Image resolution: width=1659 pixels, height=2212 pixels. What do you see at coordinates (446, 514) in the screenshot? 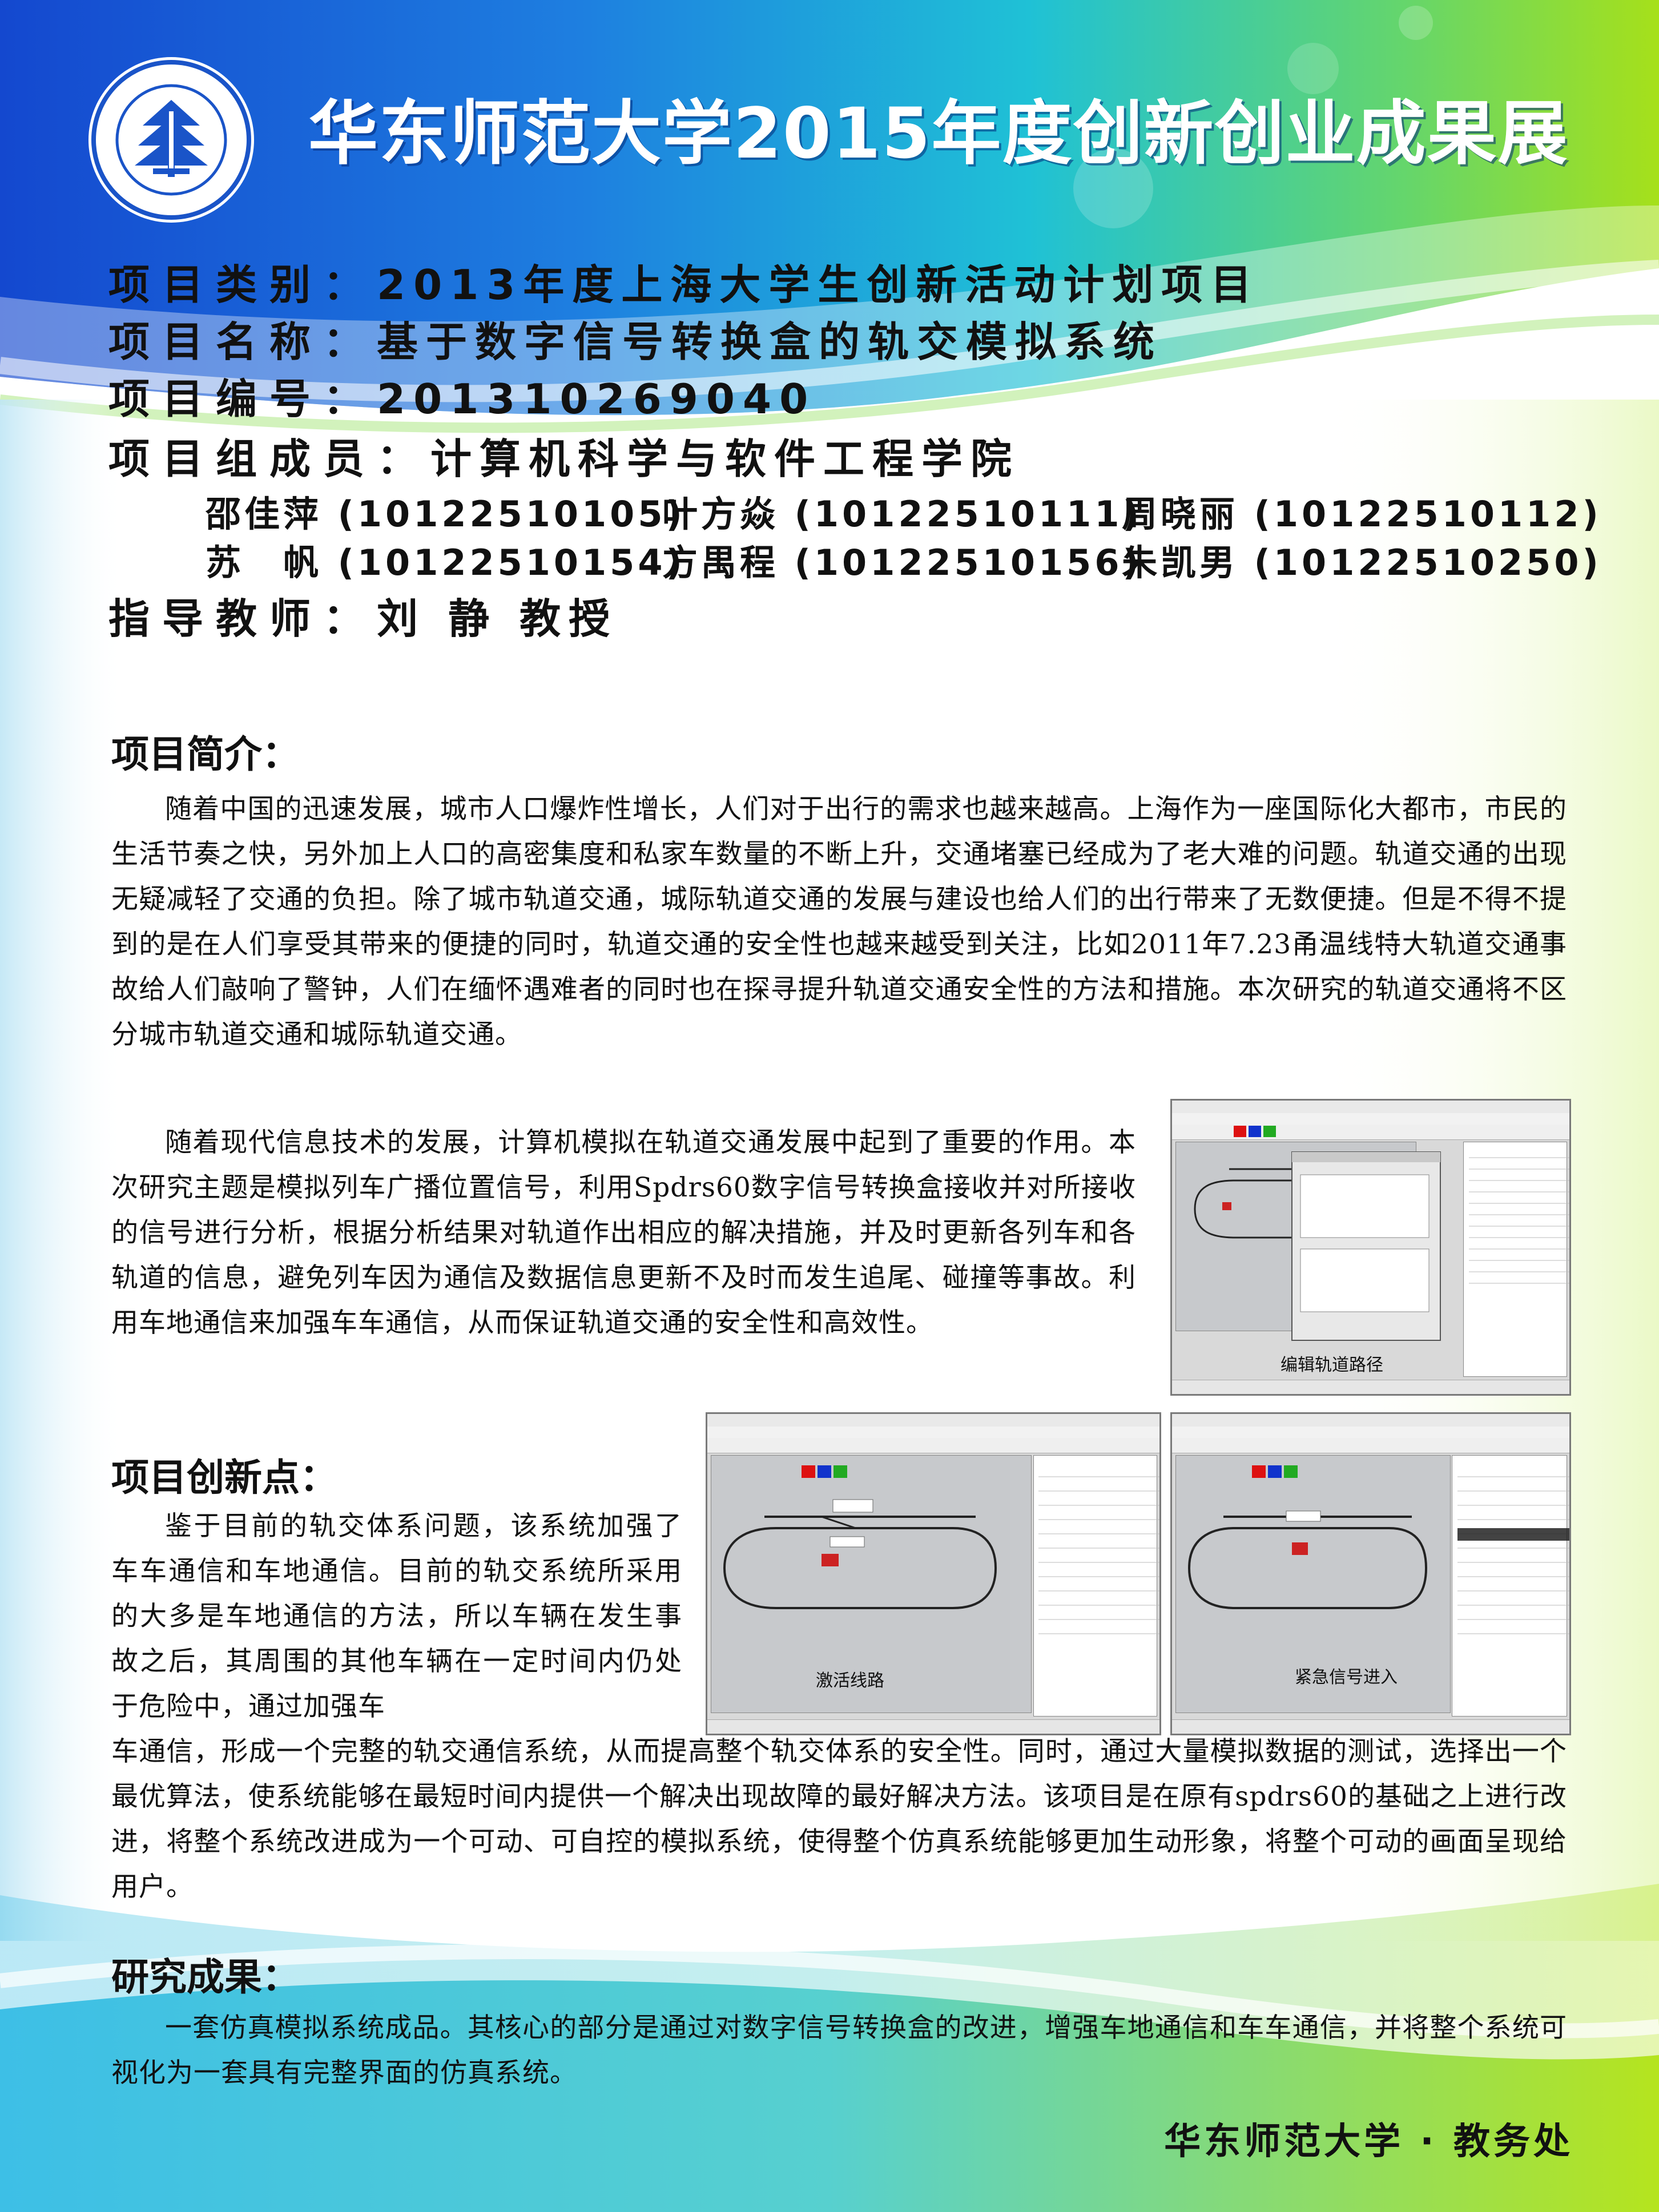
I see `member-1: 邵佳萍 (10122510105)` at bounding box center [446, 514].